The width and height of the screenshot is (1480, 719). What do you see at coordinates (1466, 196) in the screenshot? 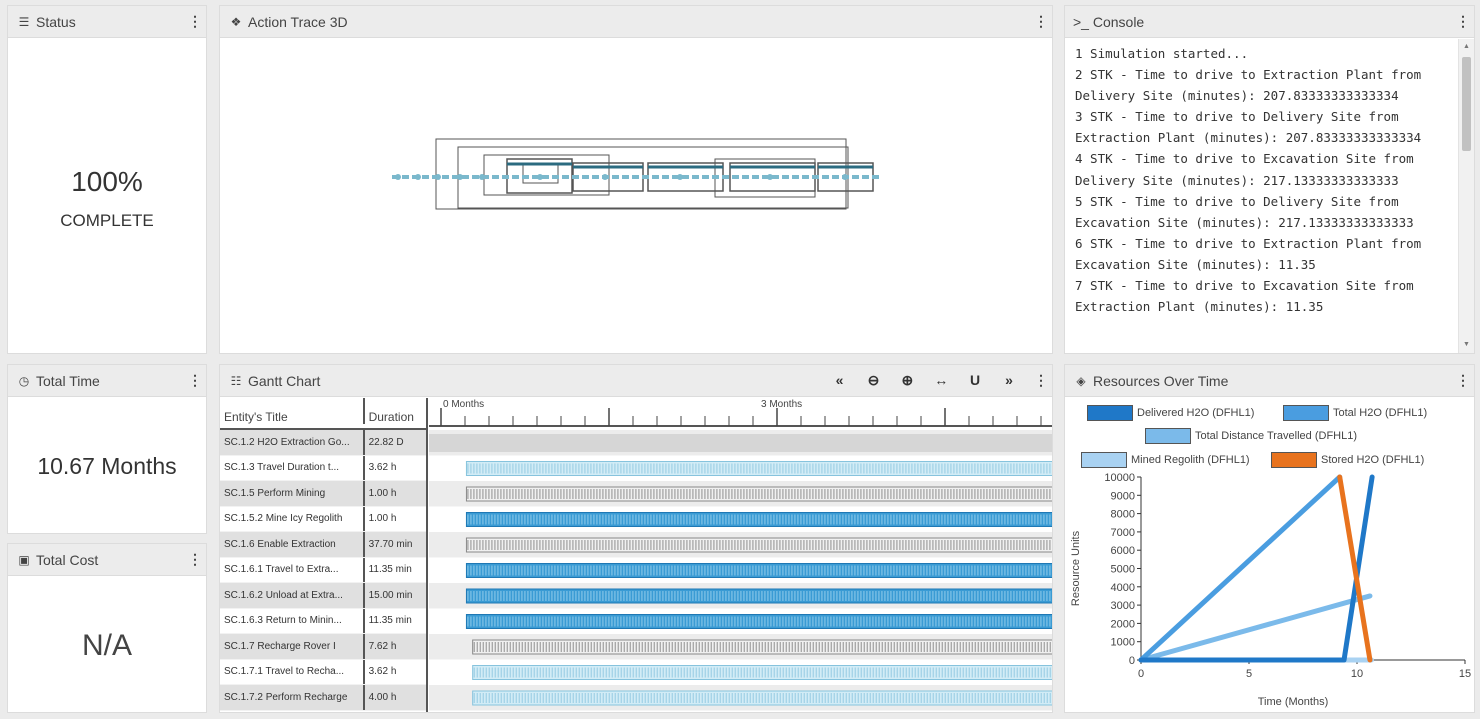
I see `console-scrollbar: ▲ ▼` at bounding box center [1466, 196].